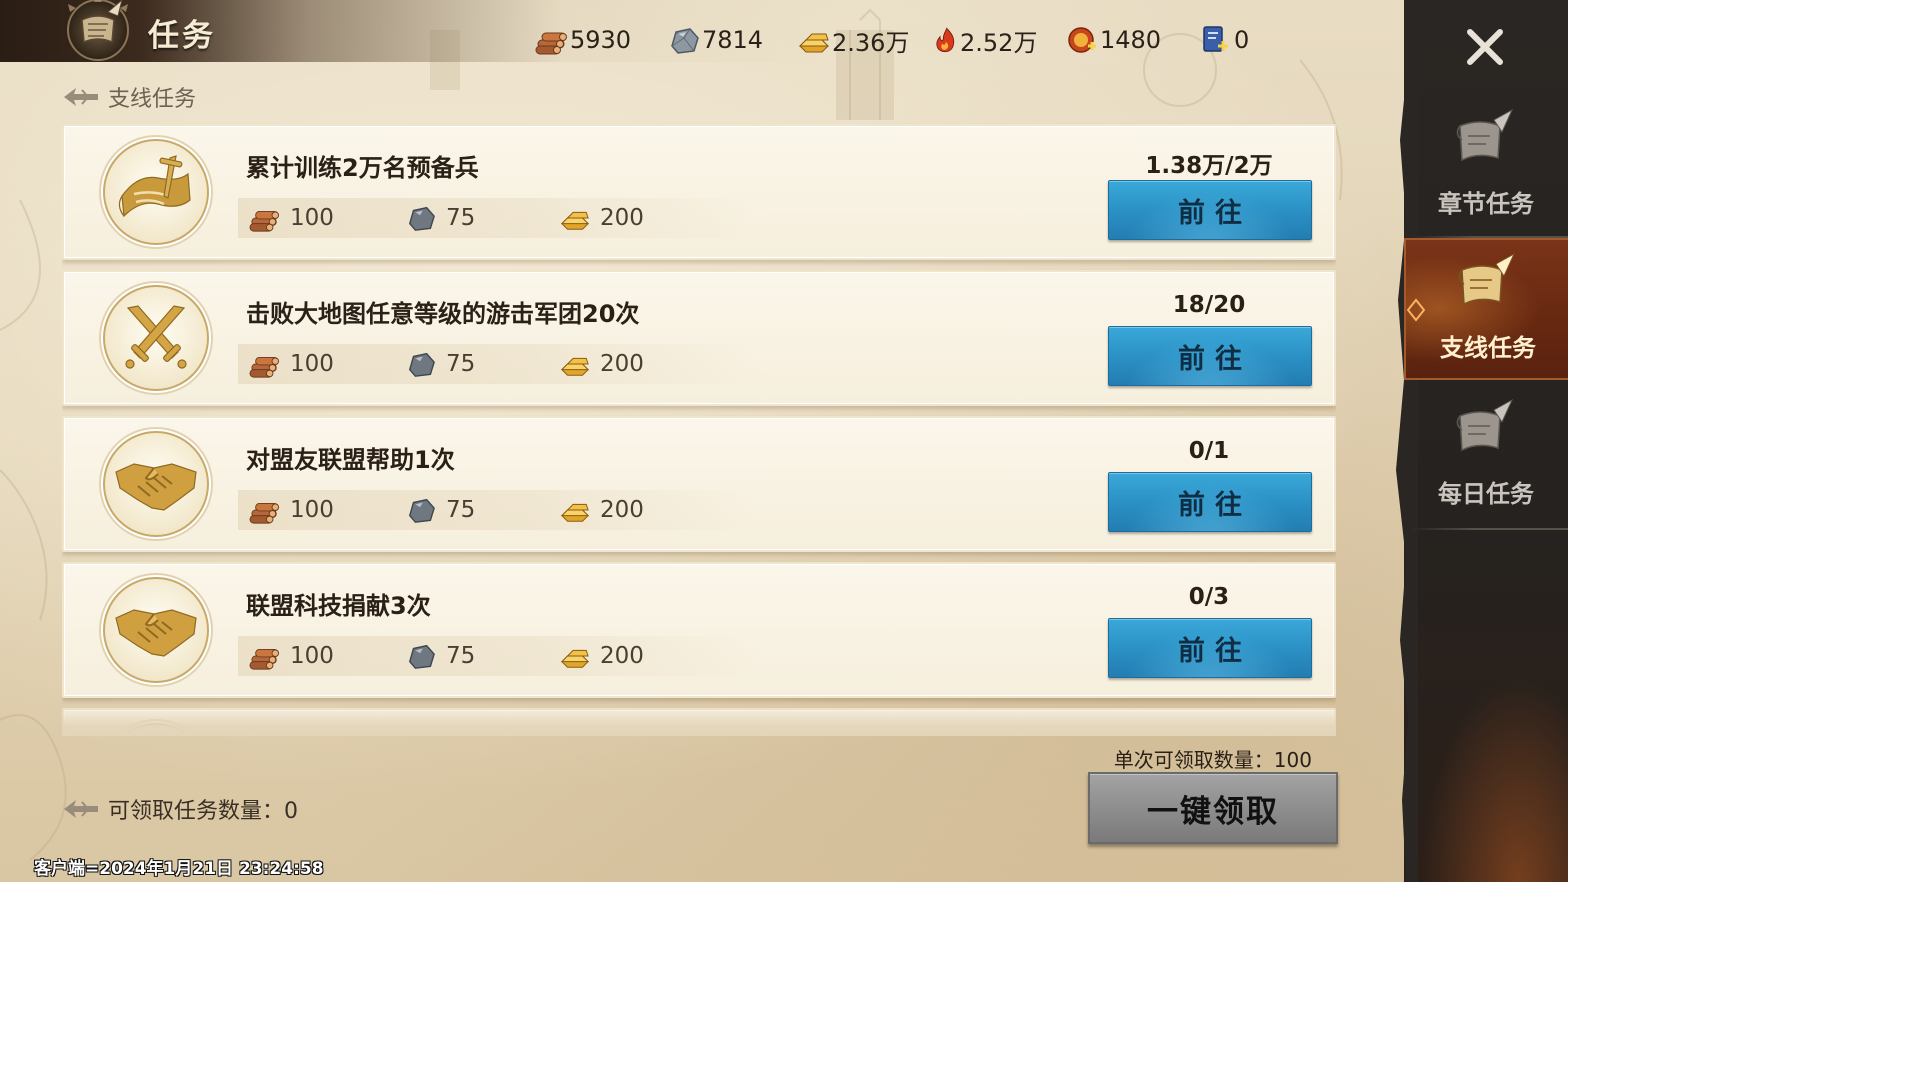 Image resolution: width=1920 pixels, height=1080 pixels. I want to click on resource-value: 0, so click(1242, 40).